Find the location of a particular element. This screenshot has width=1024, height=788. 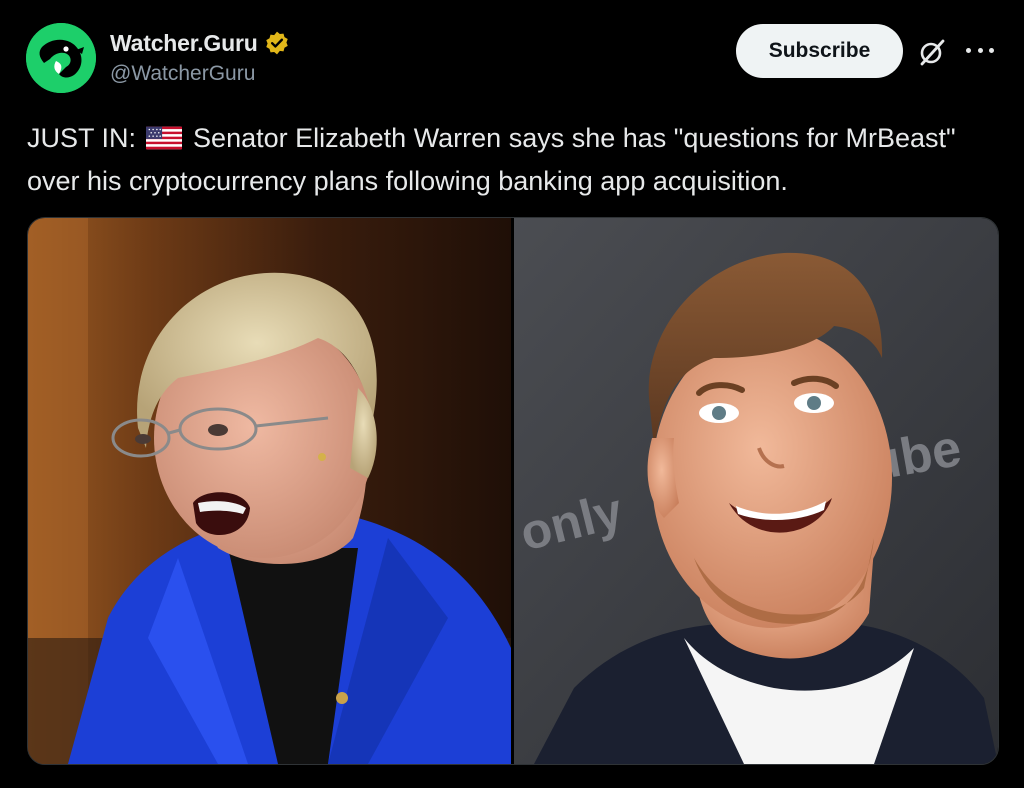

verified-badge-icon is located at coordinates (277, 43).